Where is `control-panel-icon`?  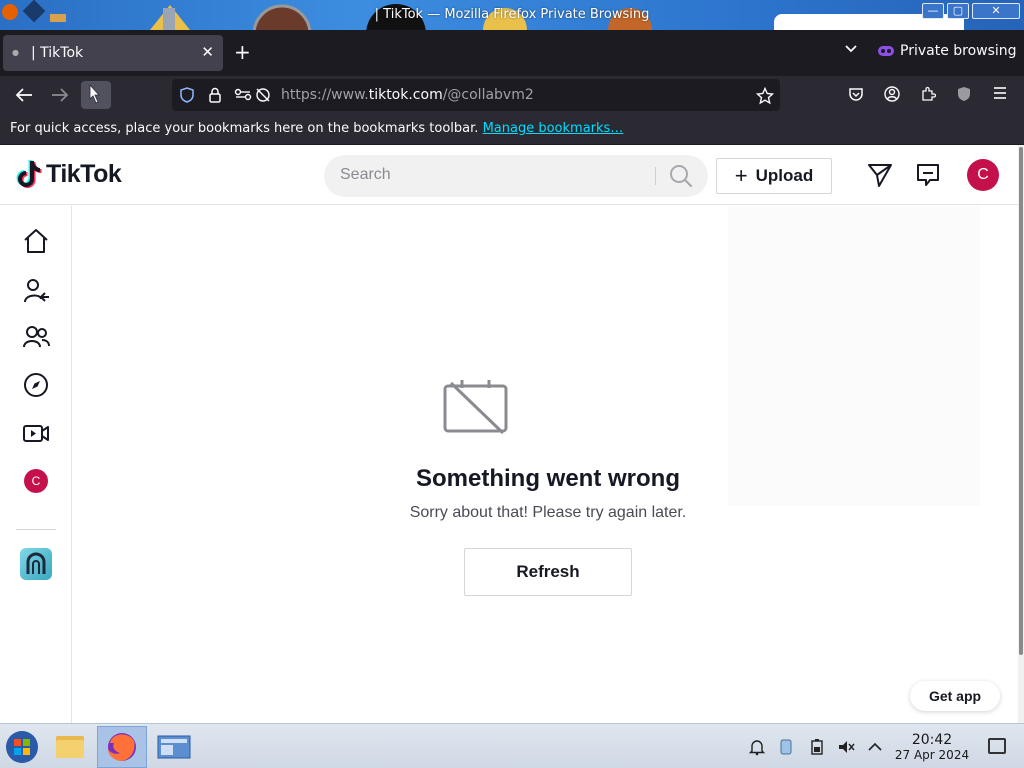
control-panel-icon is located at coordinates (174, 747).